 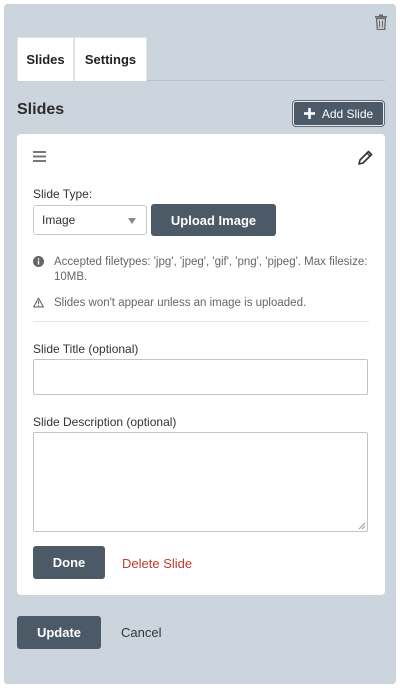 What do you see at coordinates (309, 113) in the screenshot?
I see `plus-icon` at bounding box center [309, 113].